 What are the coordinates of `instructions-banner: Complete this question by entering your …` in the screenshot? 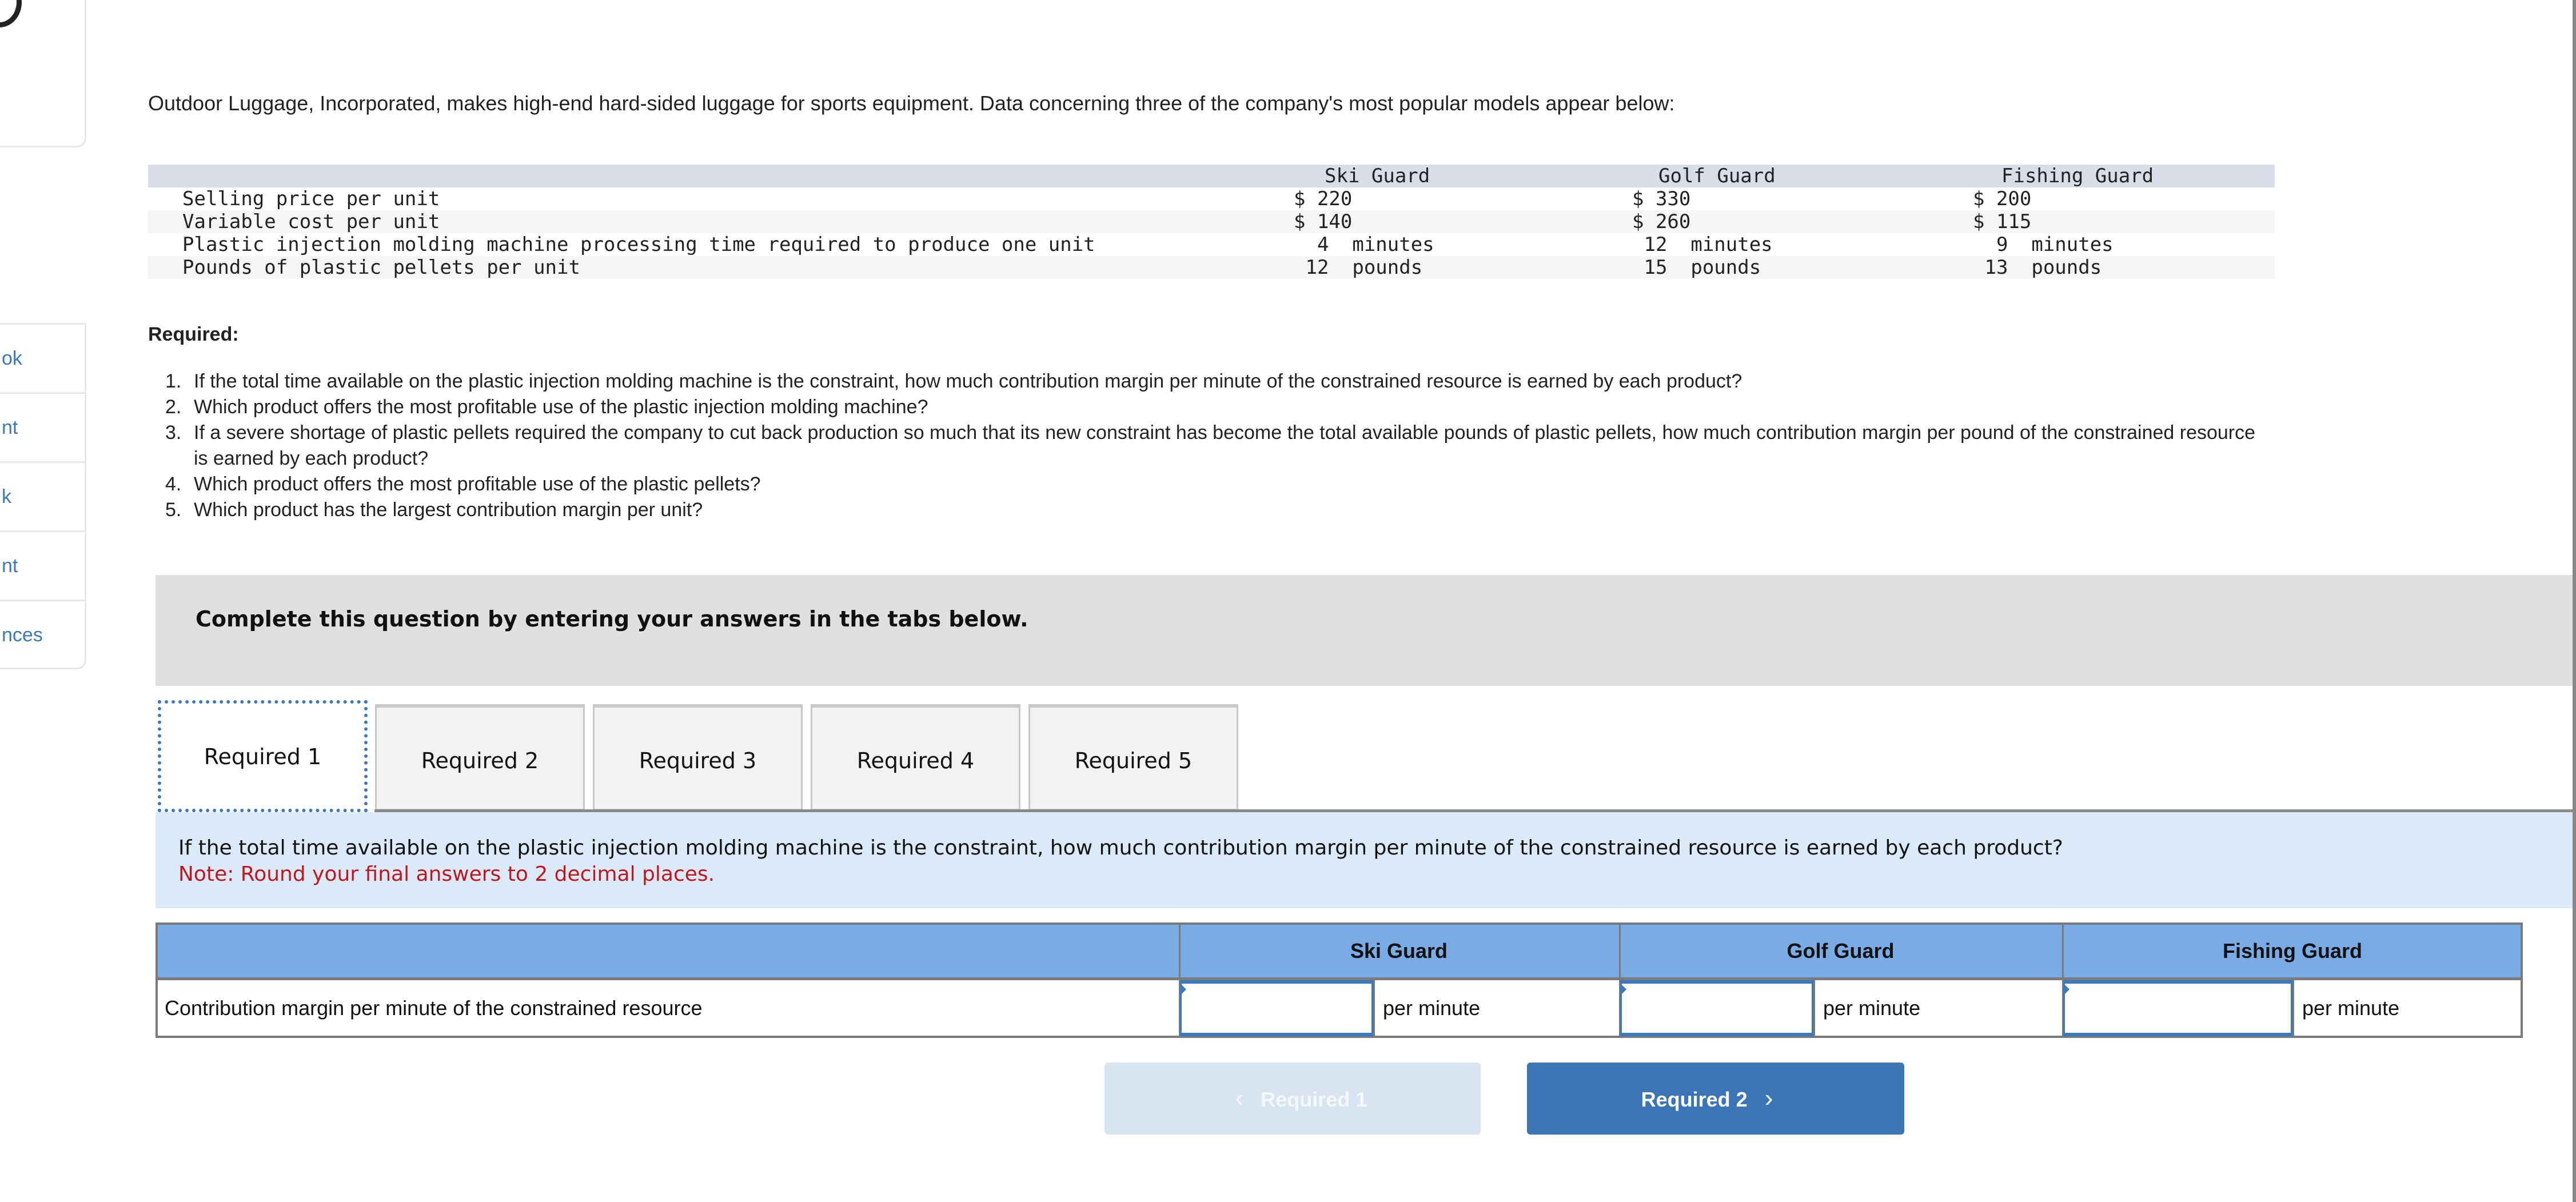 It's located at (1366, 631).